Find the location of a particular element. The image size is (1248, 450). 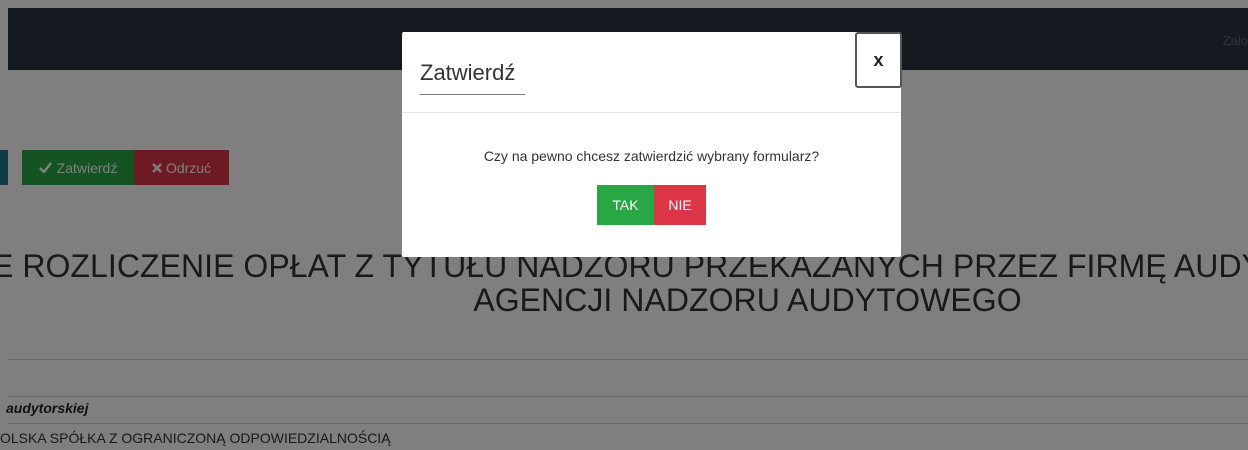

dialog-header-divider is located at coordinates (651, 112).